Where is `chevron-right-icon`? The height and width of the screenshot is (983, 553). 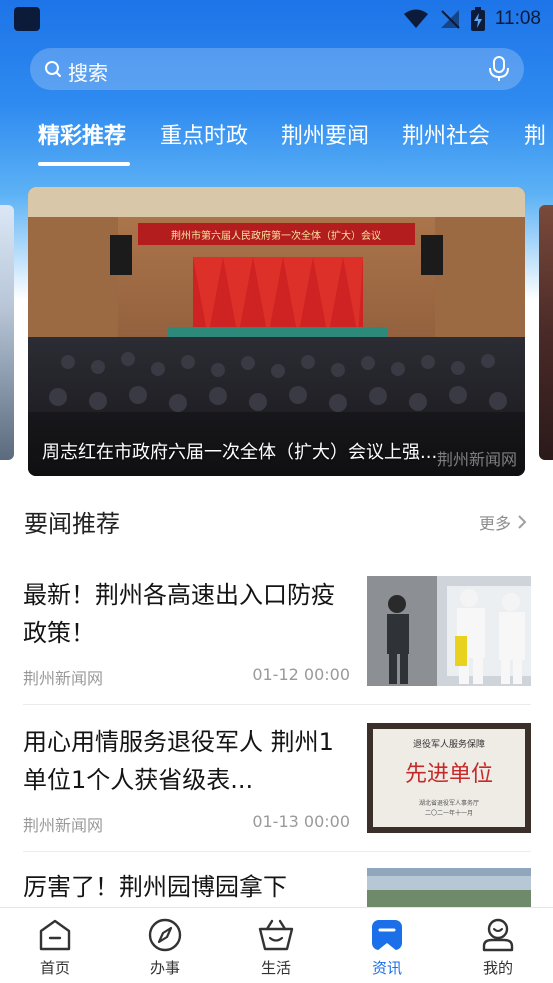
chevron-right-icon is located at coordinates (522, 522).